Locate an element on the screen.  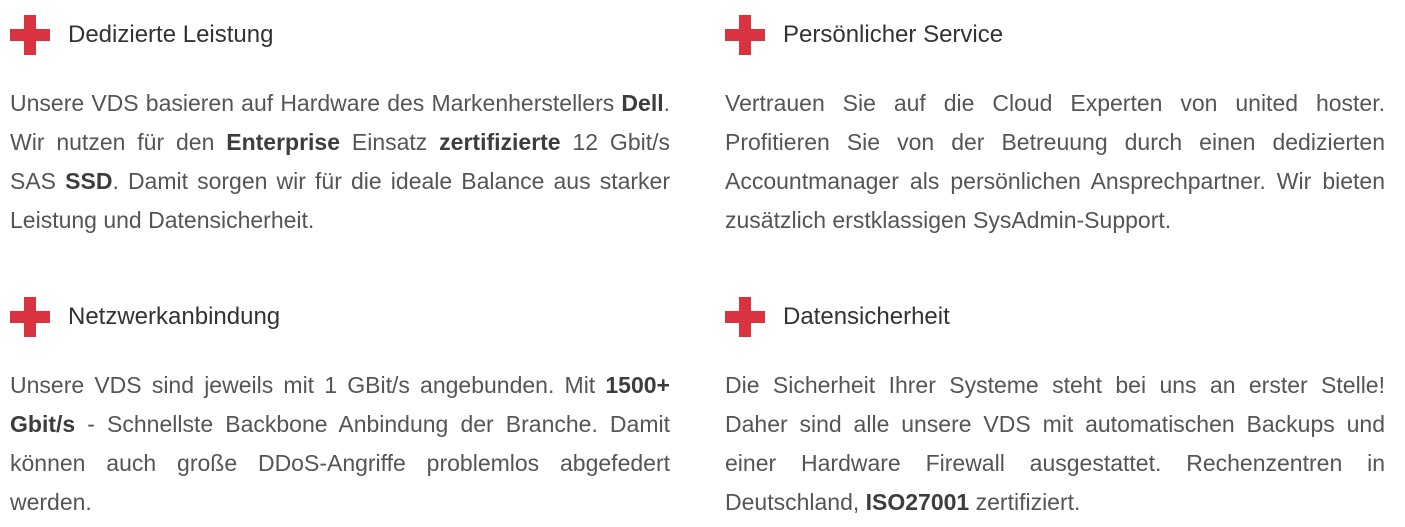
feature-title: Netzwerkanbindung is located at coordinates (174, 316).